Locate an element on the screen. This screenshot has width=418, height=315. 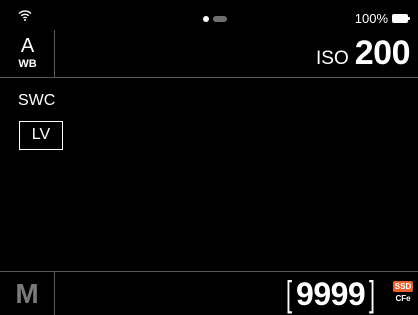
page-indicator is located at coordinates (215, 19).